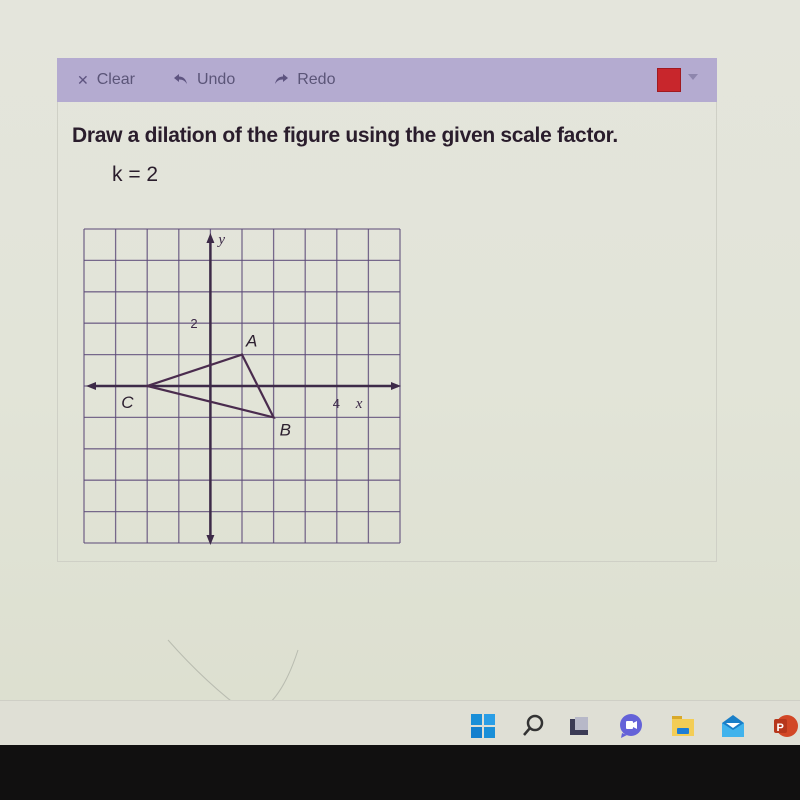 Image resolution: width=800 pixels, height=800 pixels. I want to click on x-axis-label: x, so click(359, 404).